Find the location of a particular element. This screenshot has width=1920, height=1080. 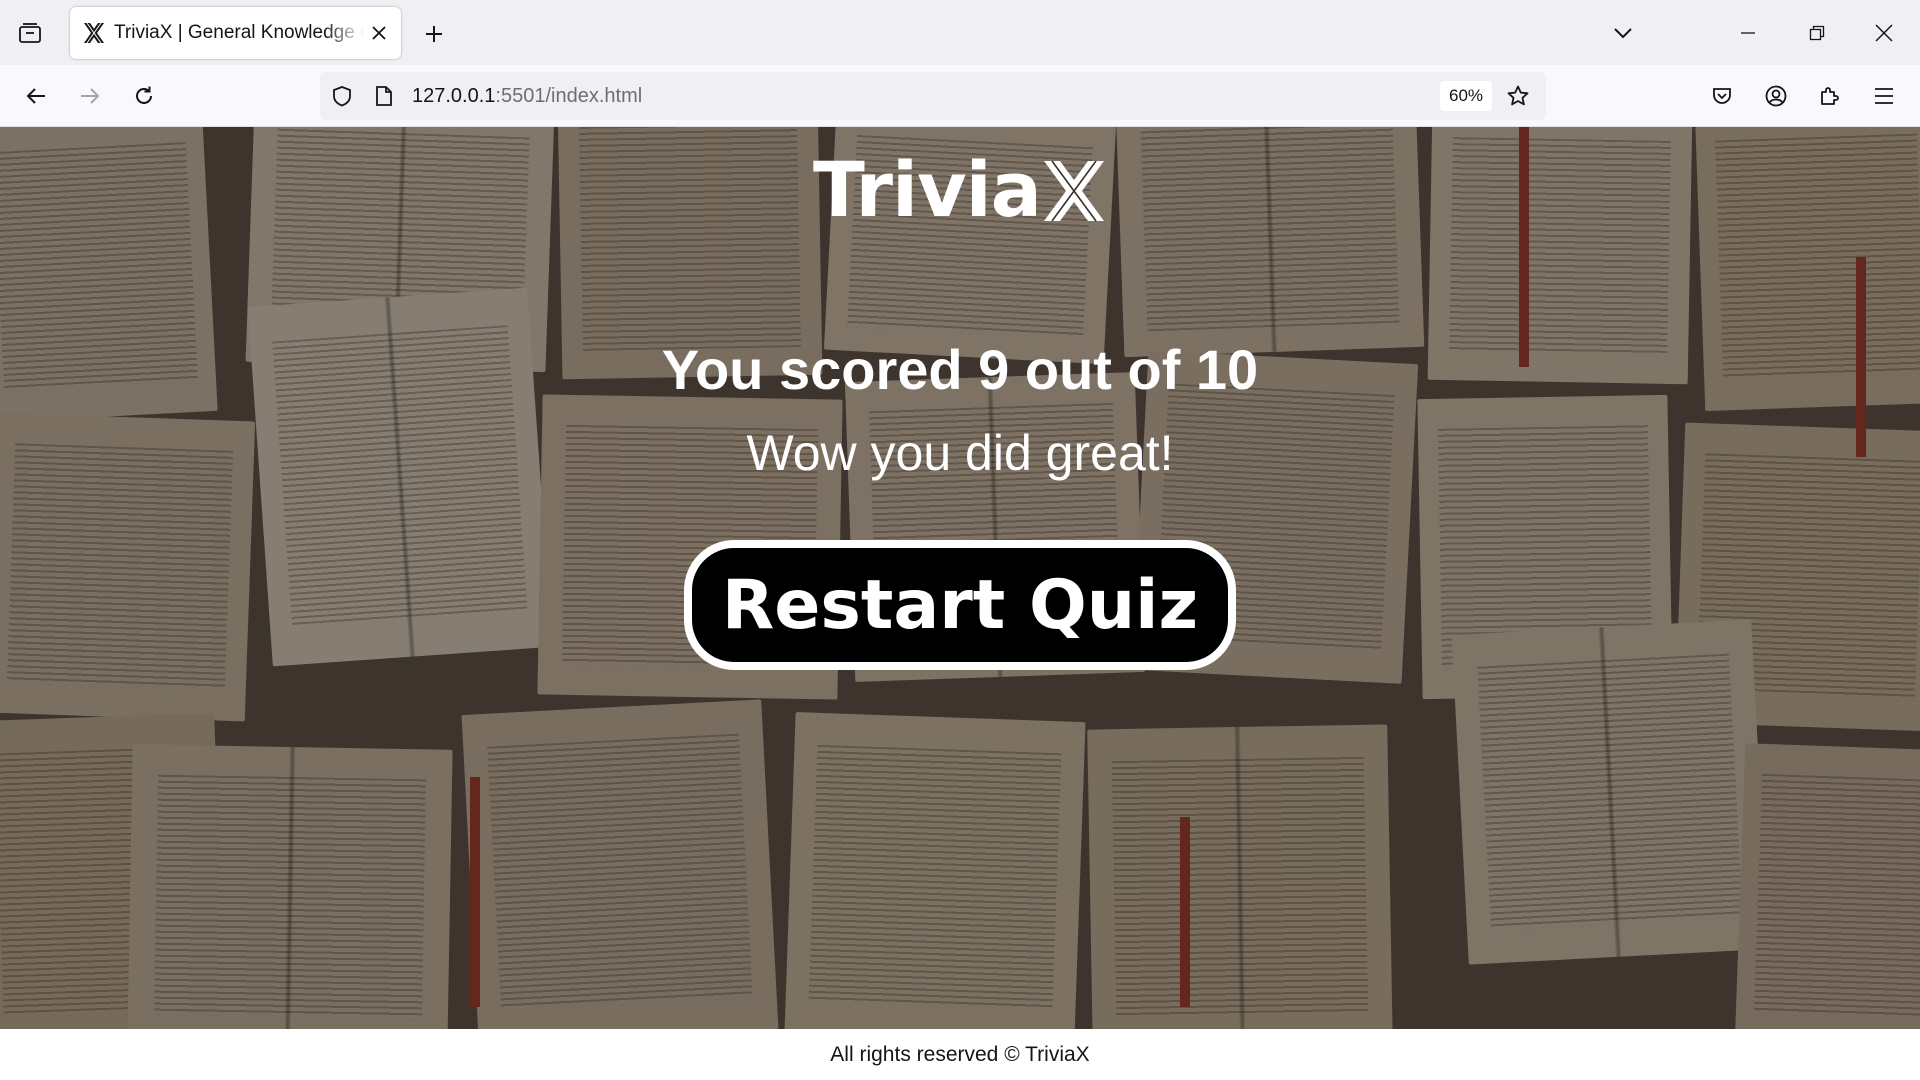

minimize-icon is located at coordinates (1748, 33).